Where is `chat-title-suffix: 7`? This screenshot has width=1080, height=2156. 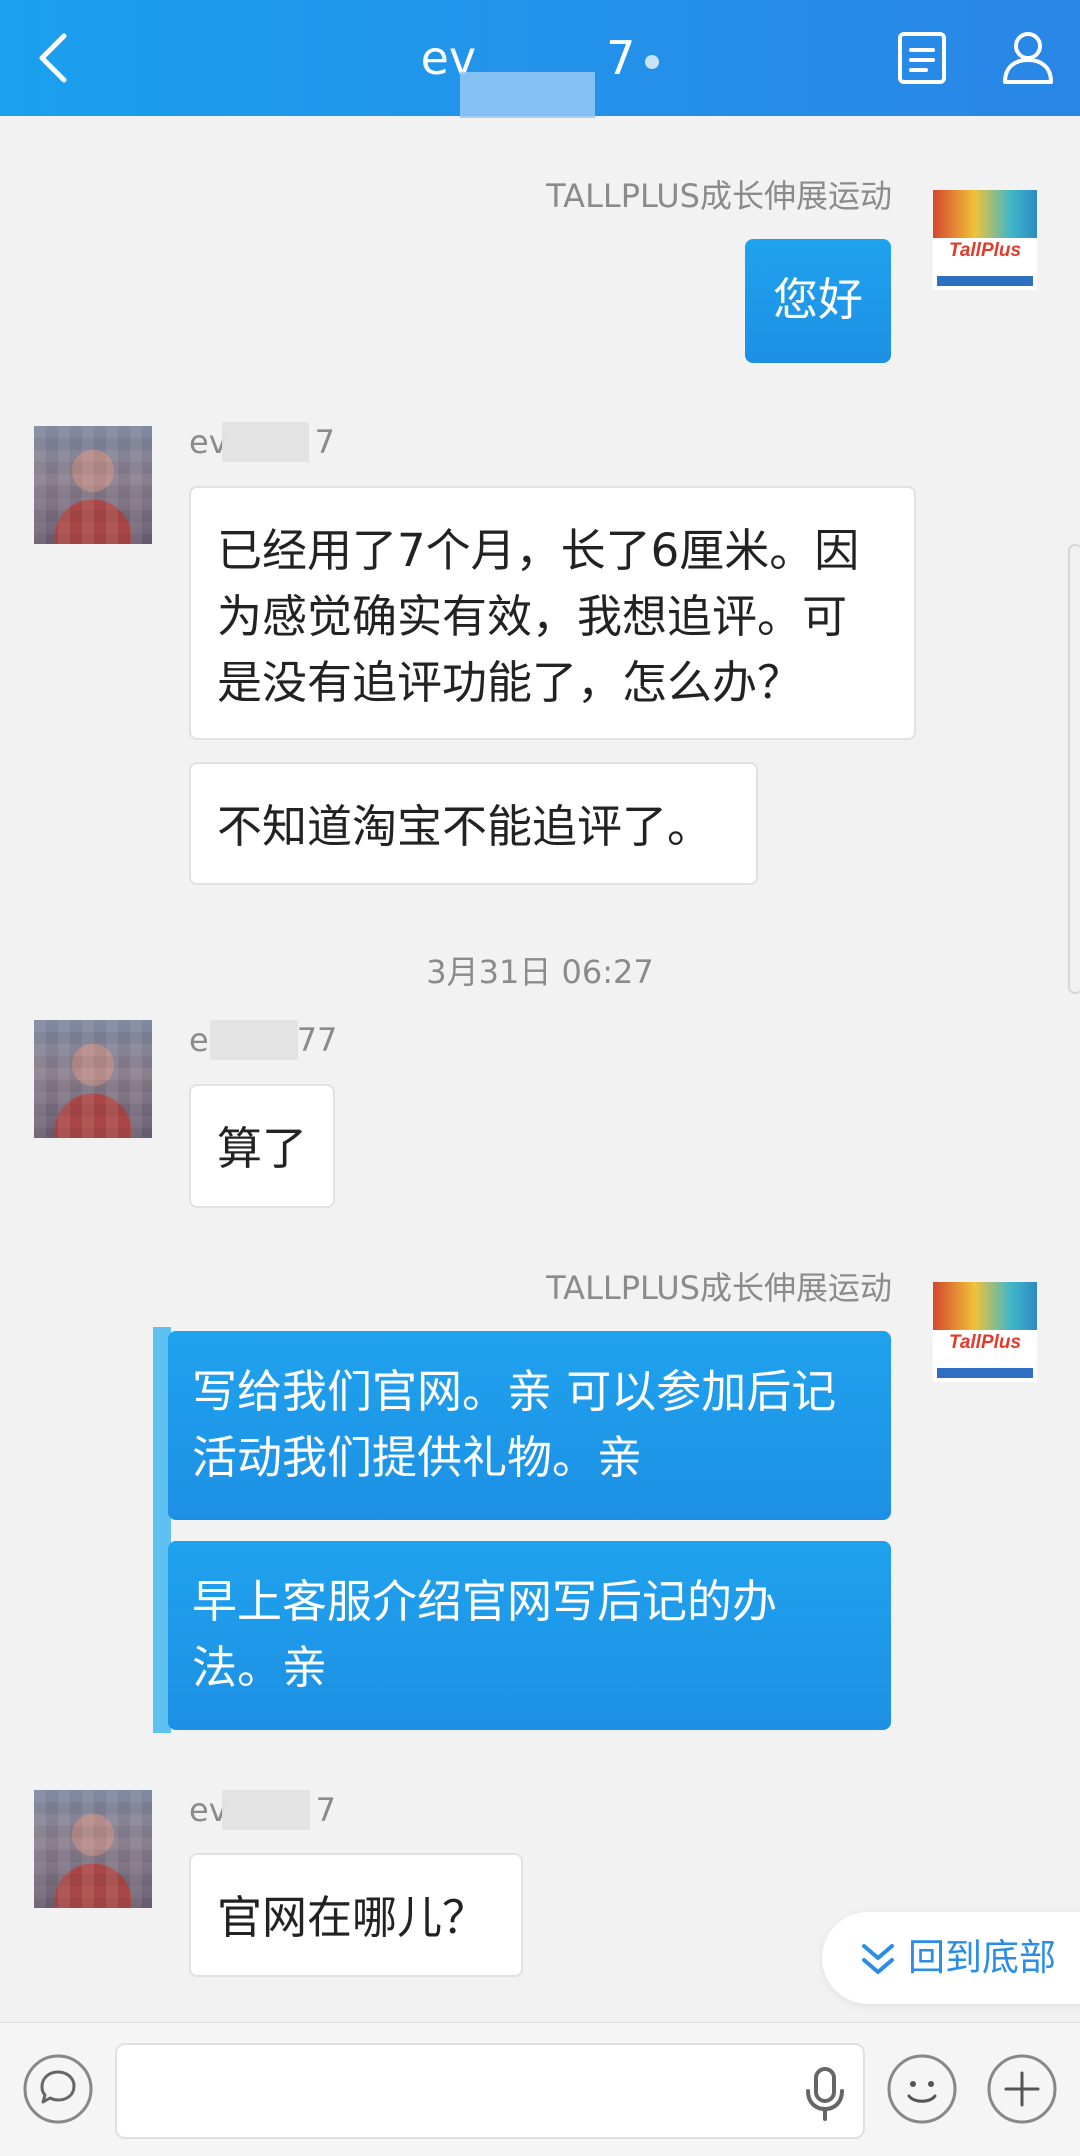 chat-title-suffix: 7 is located at coordinates (621, 58).